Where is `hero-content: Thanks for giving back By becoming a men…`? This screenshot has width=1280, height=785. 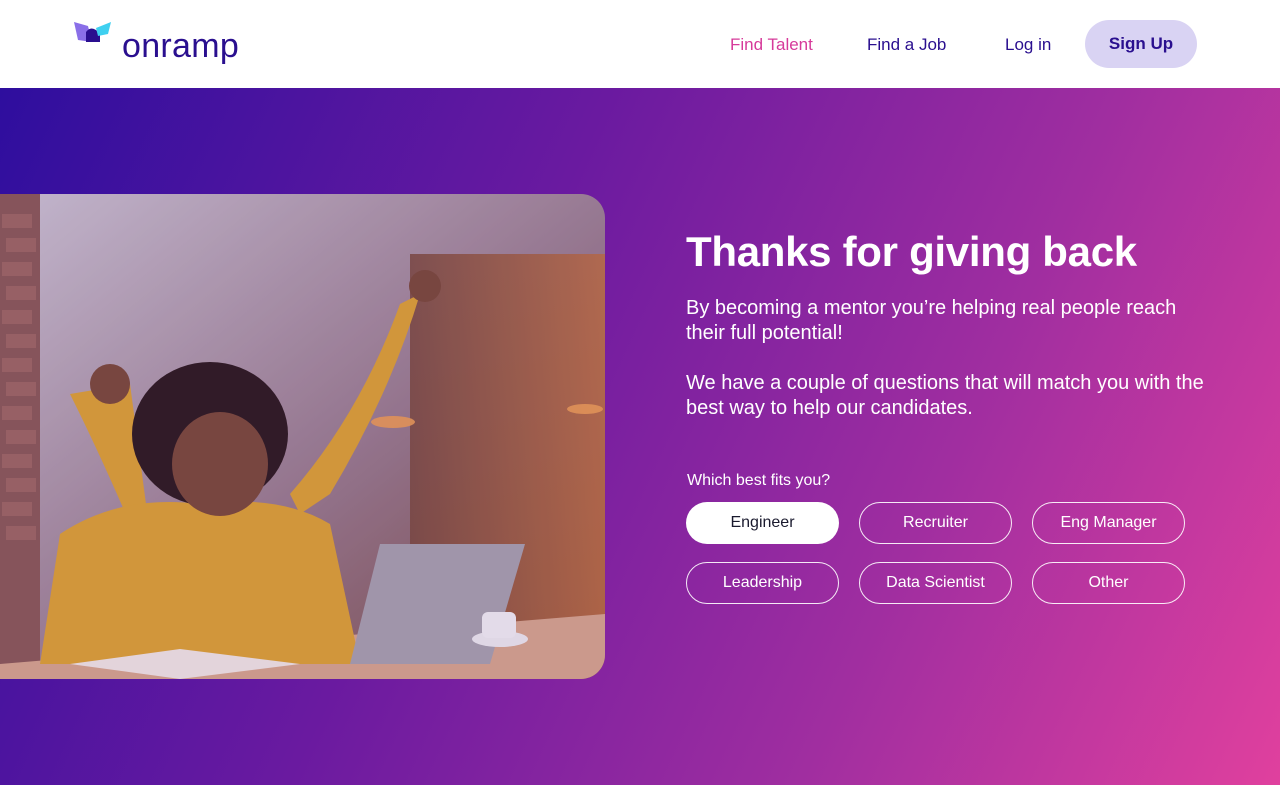 hero-content: Thanks for giving back By becoming a men… is located at coordinates (946, 323).